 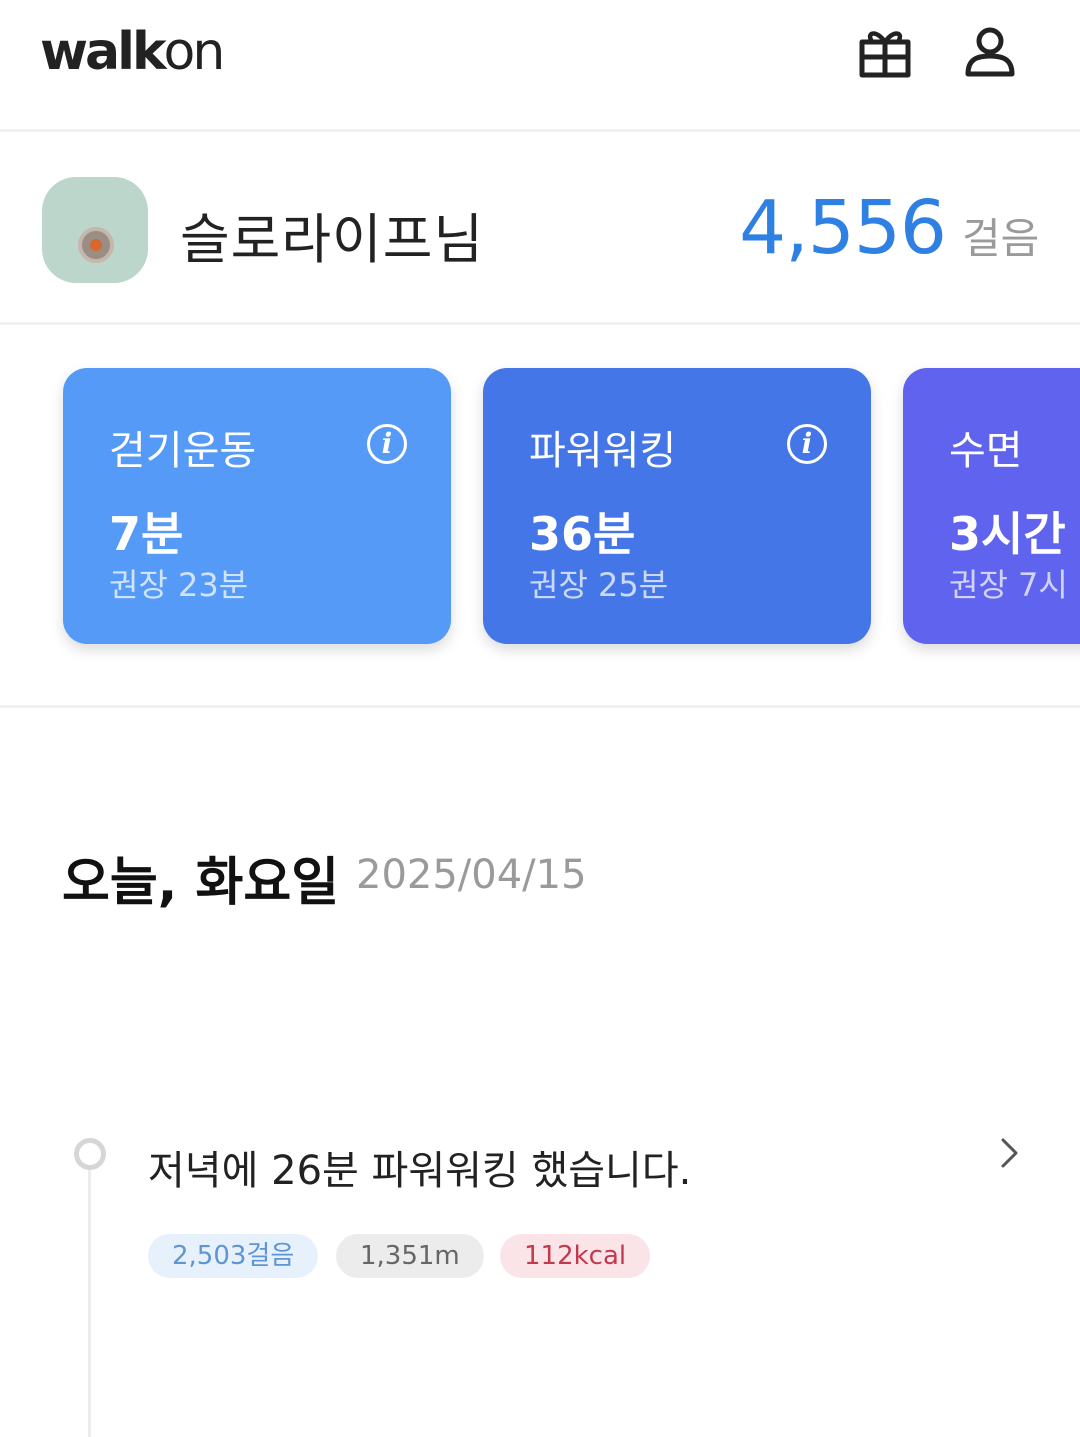 What do you see at coordinates (540, 66) in the screenshot?
I see `top-bar: walkon` at bounding box center [540, 66].